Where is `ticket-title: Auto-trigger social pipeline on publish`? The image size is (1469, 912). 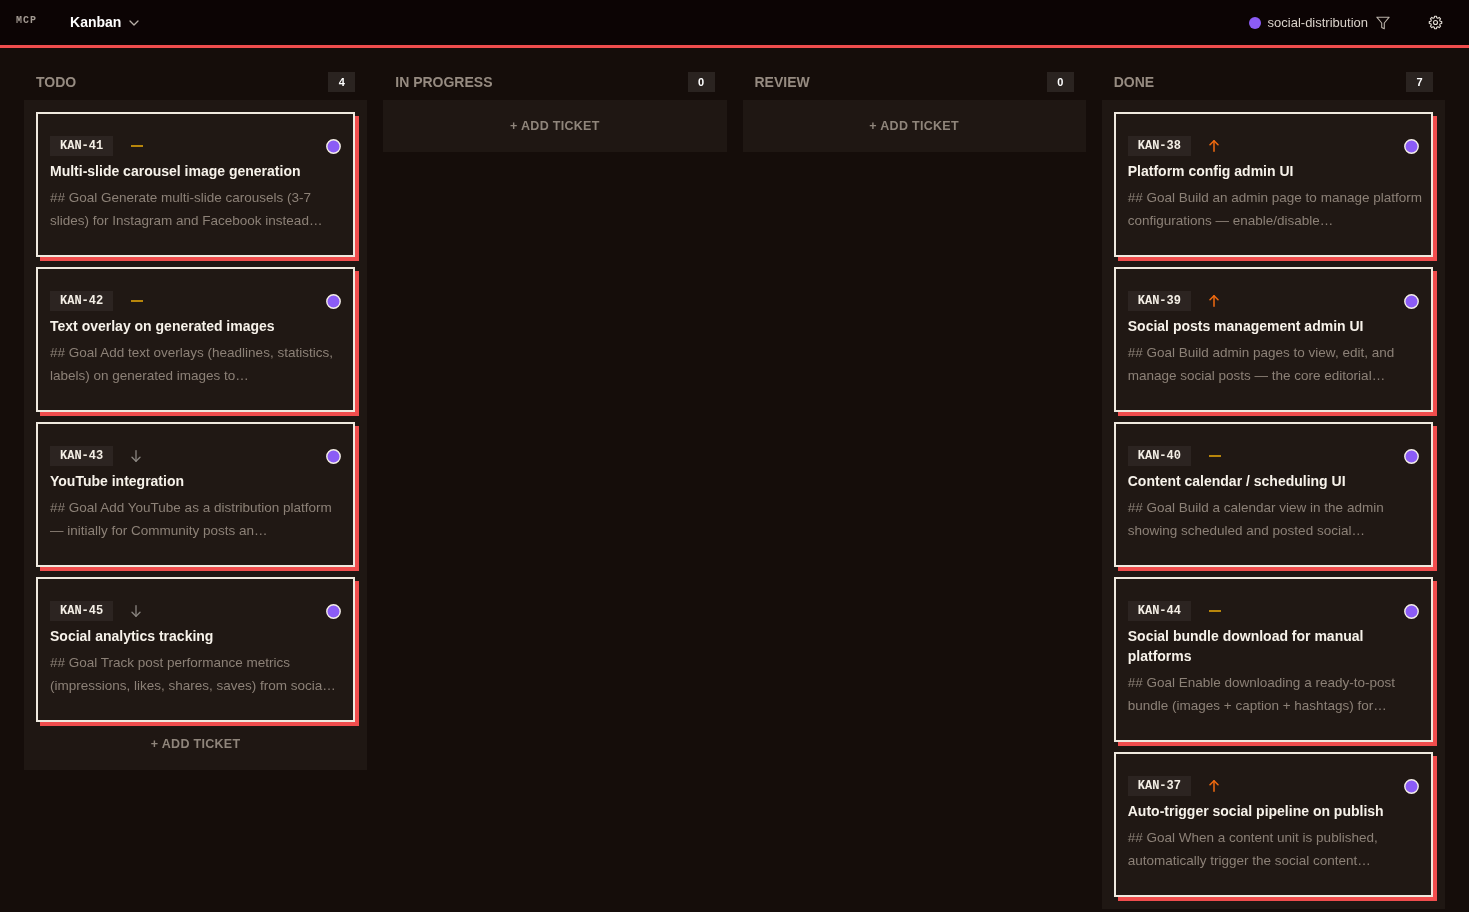
ticket-title: Auto-trigger social pipeline on publish is located at coordinates (1256, 811).